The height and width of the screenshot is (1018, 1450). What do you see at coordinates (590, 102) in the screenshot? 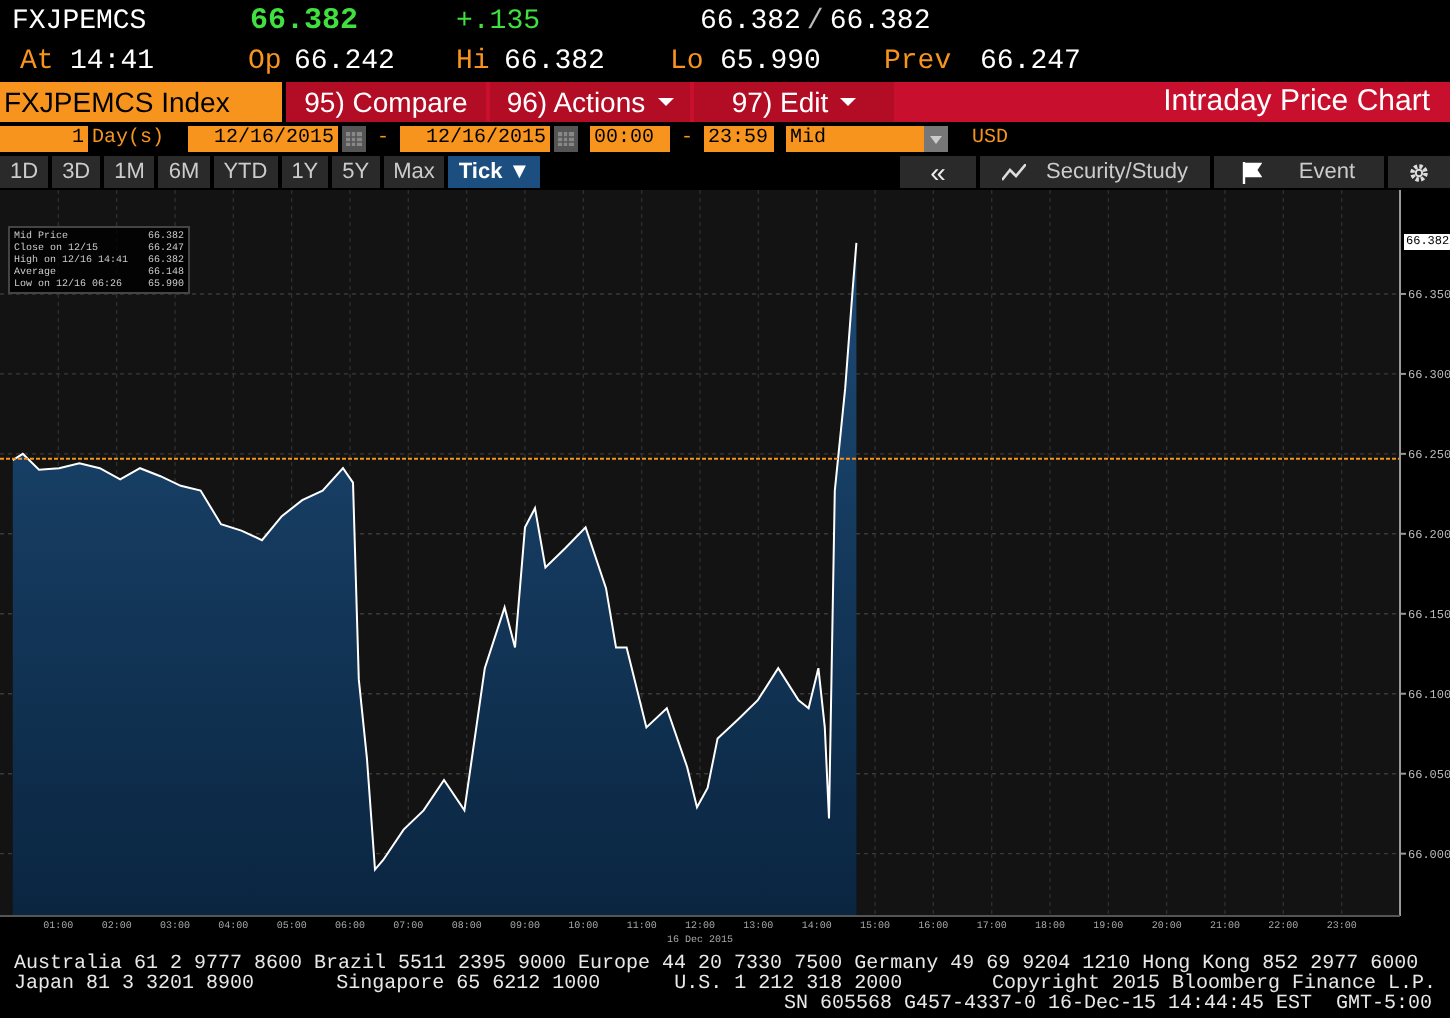
I see `menu-button: 96) Actions` at bounding box center [590, 102].